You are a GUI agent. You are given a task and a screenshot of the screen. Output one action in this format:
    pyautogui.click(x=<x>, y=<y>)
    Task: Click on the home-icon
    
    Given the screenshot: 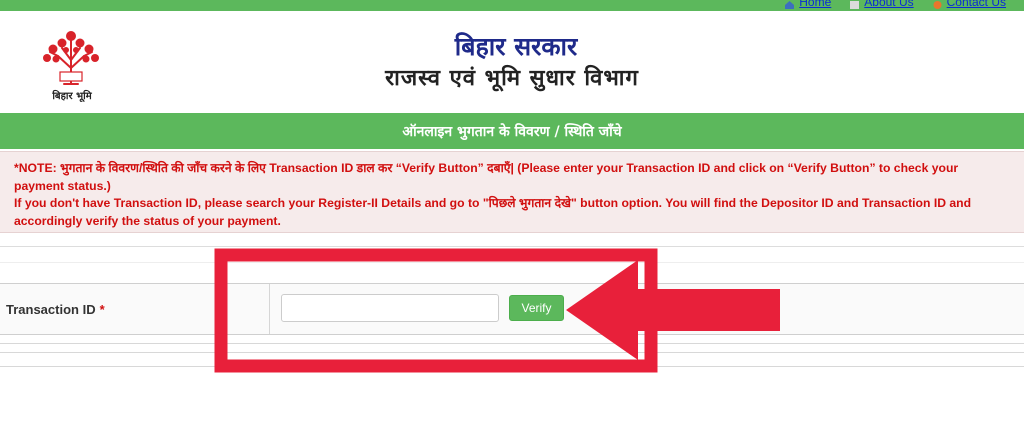 What is the action you would take?
    pyautogui.click(x=789, y=4)
    